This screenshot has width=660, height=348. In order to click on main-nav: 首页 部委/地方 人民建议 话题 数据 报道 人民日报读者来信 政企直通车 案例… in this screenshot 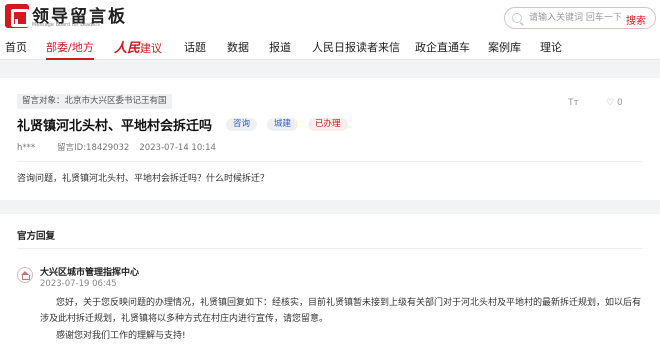, I will do `click(330, 48)`.